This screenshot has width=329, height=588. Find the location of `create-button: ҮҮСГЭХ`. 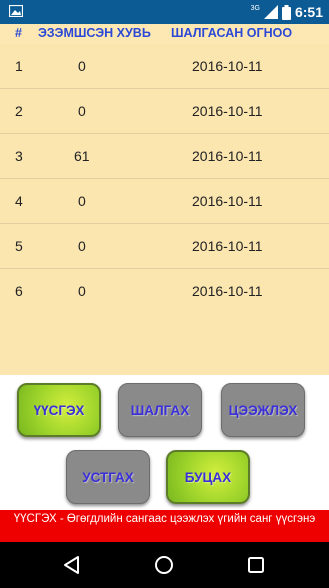

create-button: ҮҮСГЭХ is located at coordinates (59, 410).